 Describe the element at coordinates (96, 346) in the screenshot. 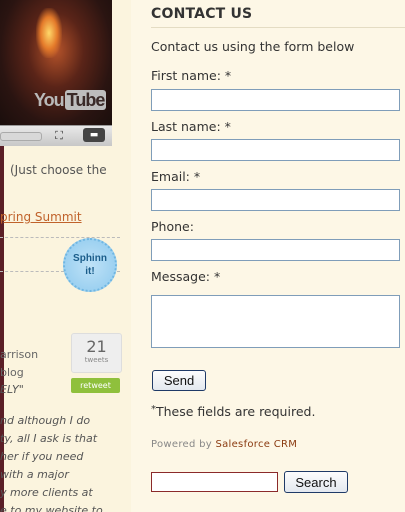

I see `tweet-count: 21` at that location.